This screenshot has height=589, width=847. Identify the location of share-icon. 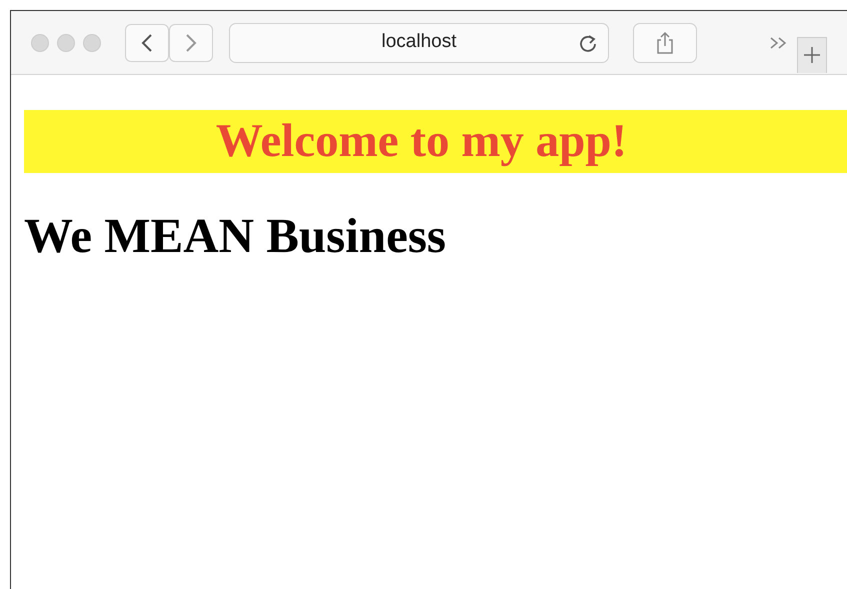
(665, 42).